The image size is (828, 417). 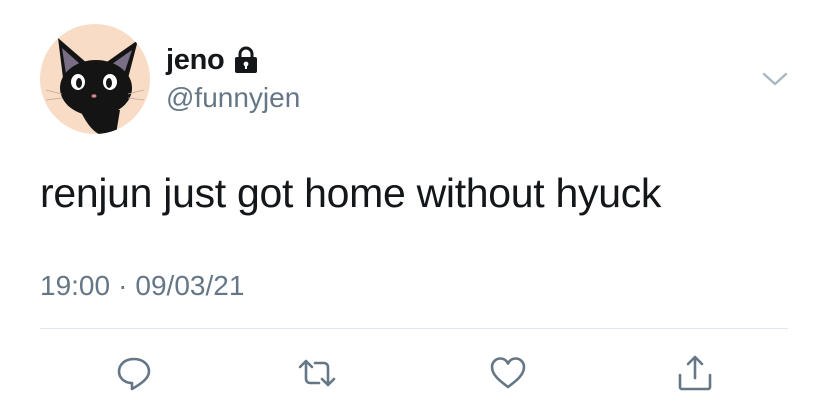 I want to click on share-button, so click(x=695, y=373).